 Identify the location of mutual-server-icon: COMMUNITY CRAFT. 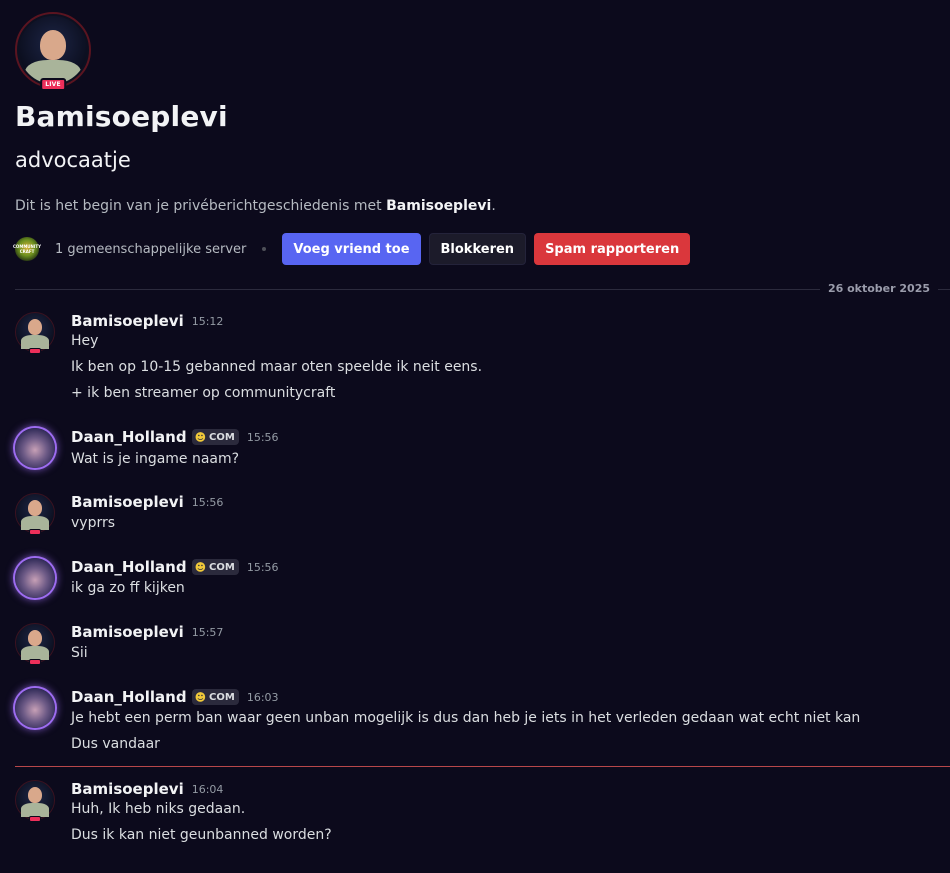
(27, 249).